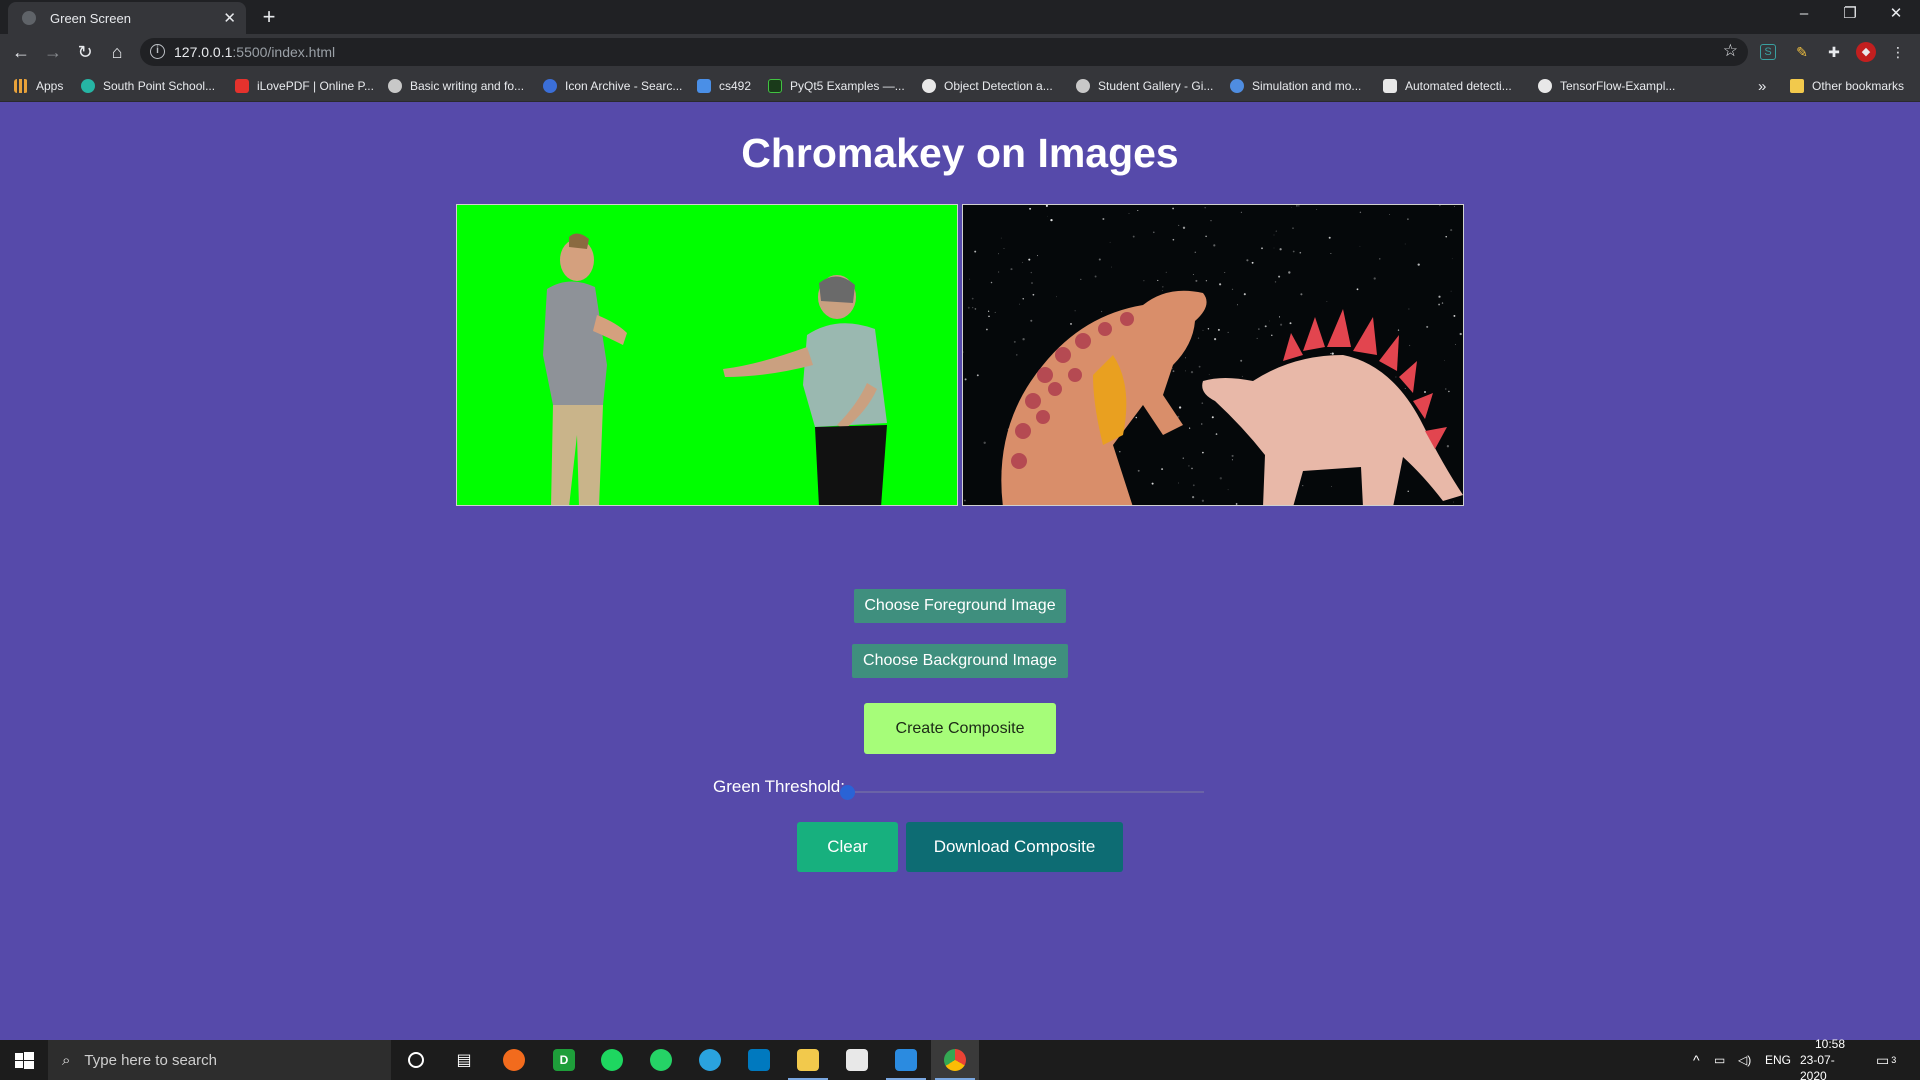 The height and width of the screenshot is (1080, 1920). I want to click on close-tab-icon: ✕, so click(229, 18).